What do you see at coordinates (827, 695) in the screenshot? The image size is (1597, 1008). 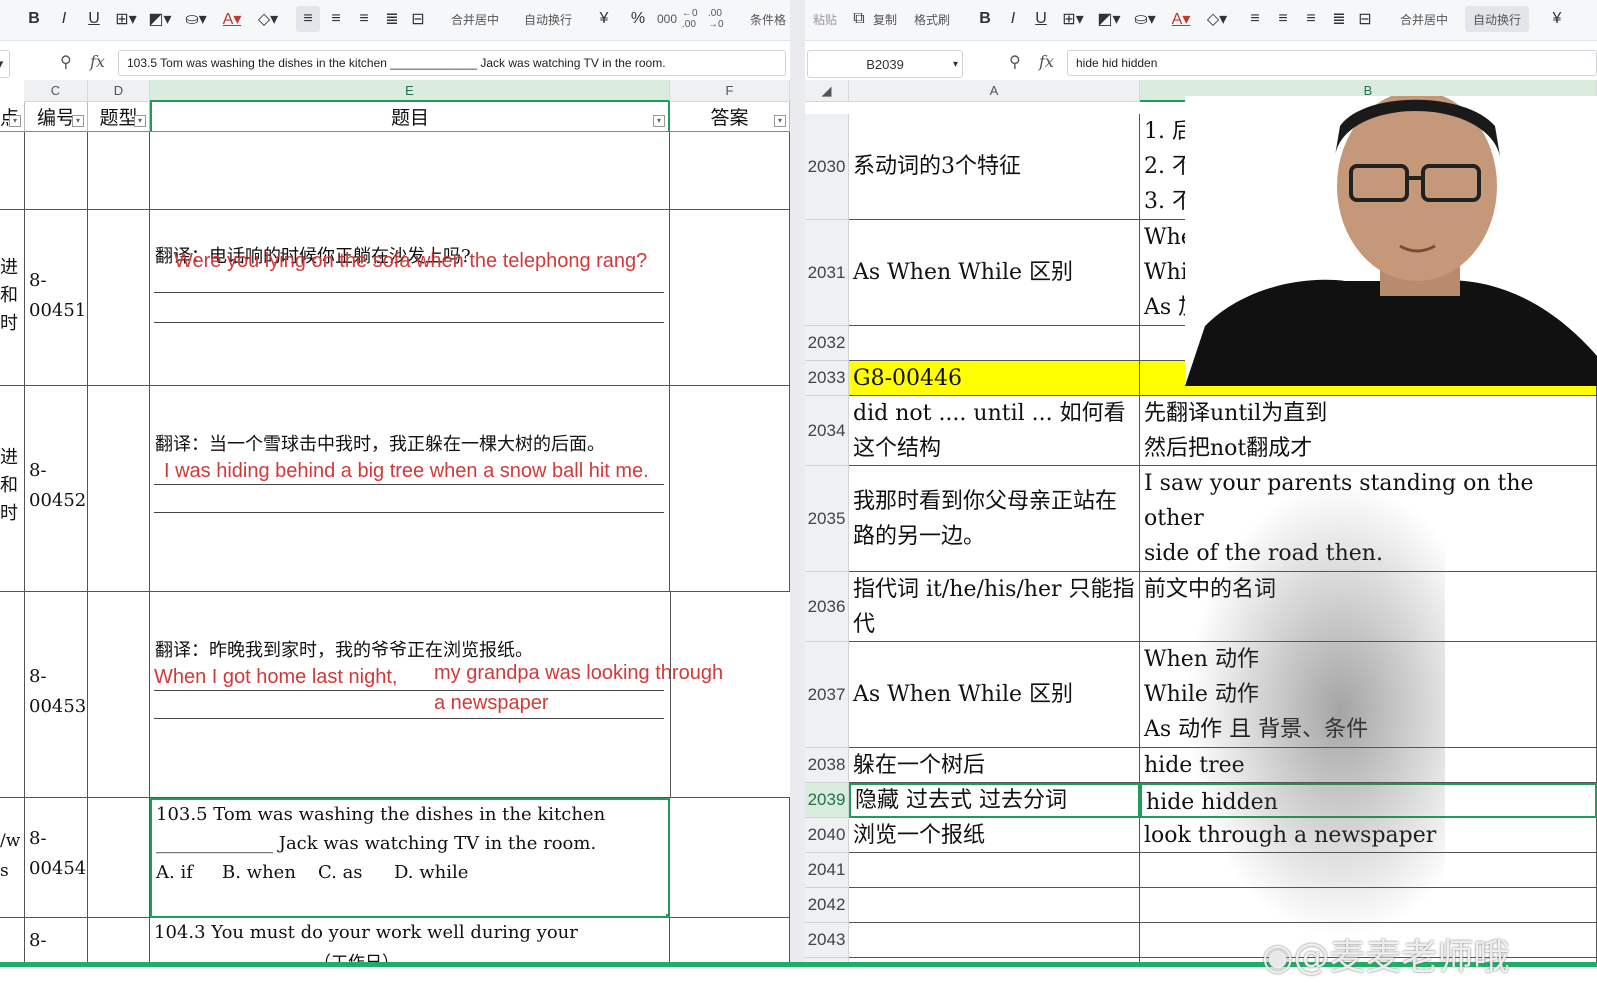 I see `row-header: 2037` at bounding box center [827, 695].